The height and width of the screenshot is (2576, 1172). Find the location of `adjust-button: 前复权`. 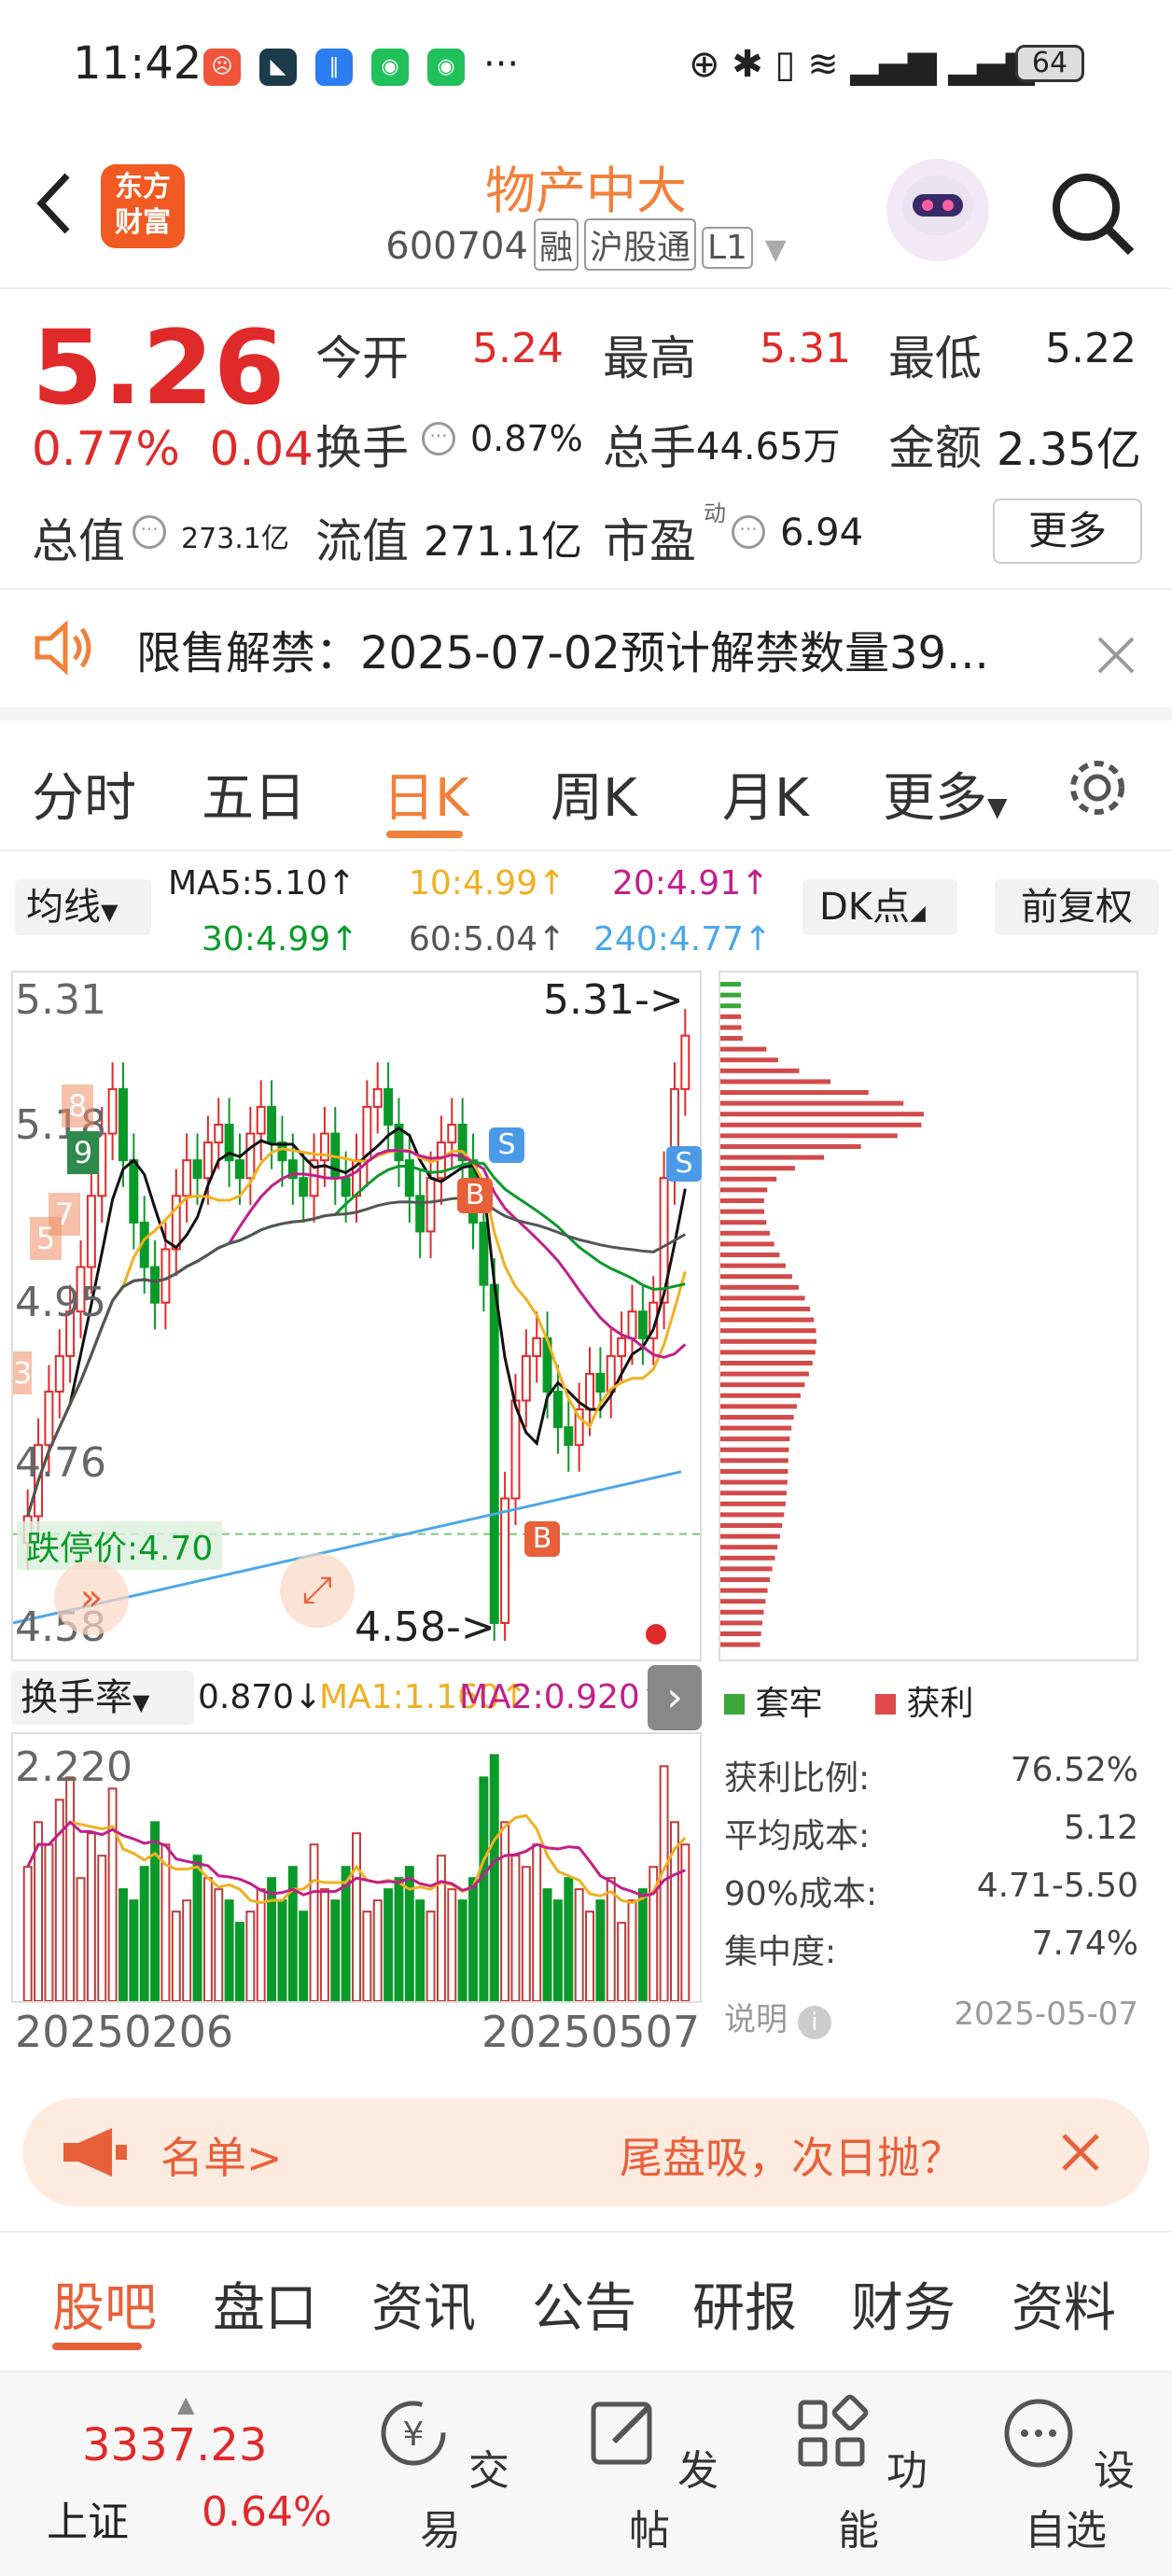

adjust-button: 前复权 is located at coordinates (1077, 907).